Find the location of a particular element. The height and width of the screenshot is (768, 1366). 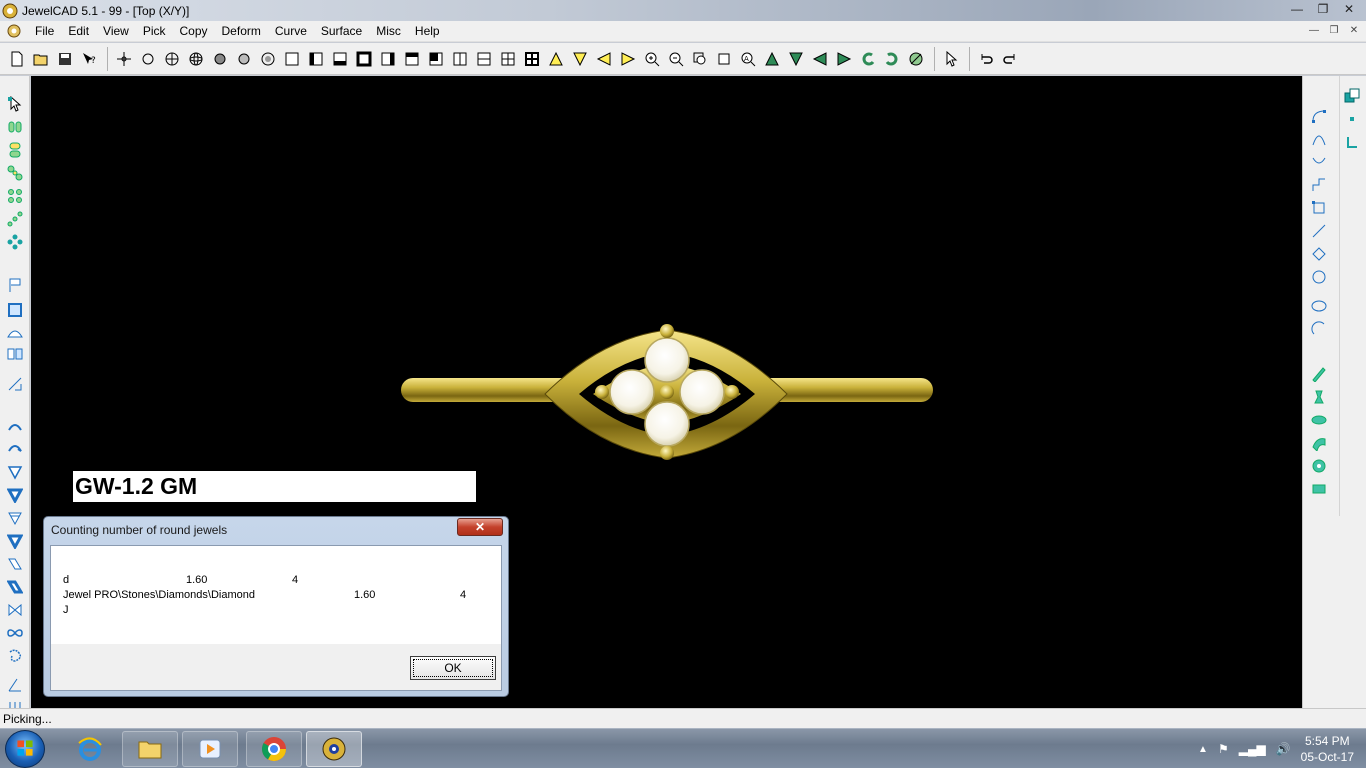

pick-grid-button is located at coordinates (15, 196).